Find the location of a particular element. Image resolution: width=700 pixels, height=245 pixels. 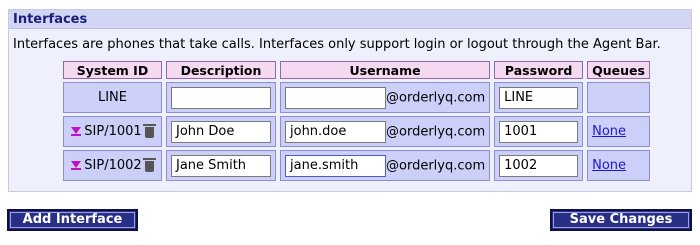

username-cell: john.doe @orderlyq.com is located at coordinates (385, 131).